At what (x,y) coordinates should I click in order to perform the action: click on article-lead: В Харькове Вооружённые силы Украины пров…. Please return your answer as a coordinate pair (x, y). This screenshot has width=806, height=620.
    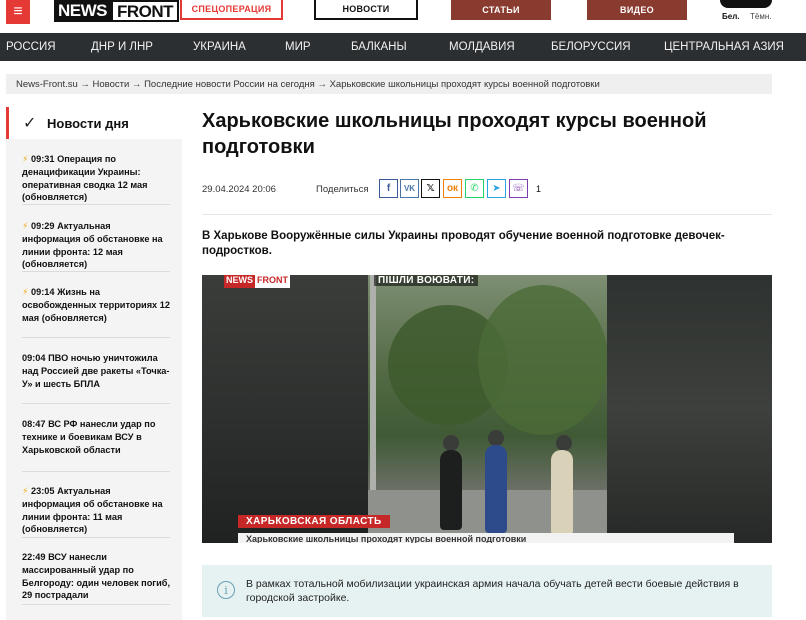
    Looking at the image, I should click on (463, 243).